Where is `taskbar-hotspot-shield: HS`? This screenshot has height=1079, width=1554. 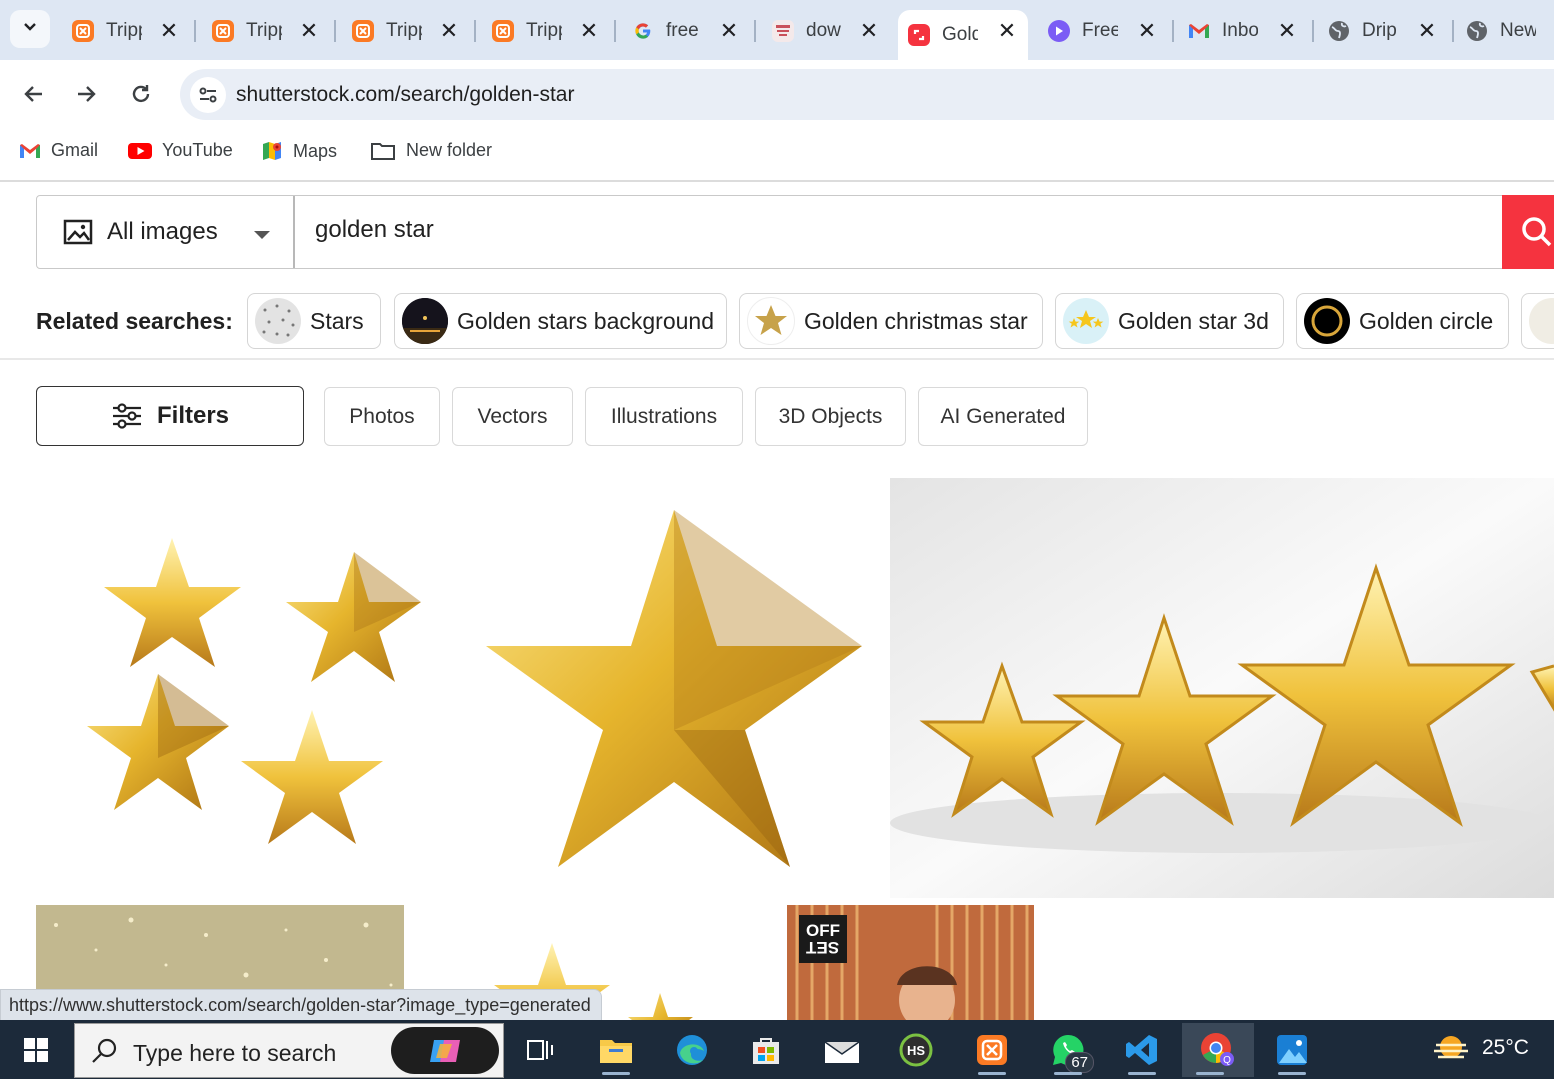 taskbar-hotspot-shield: HS is located at coordinates (916, 1050).